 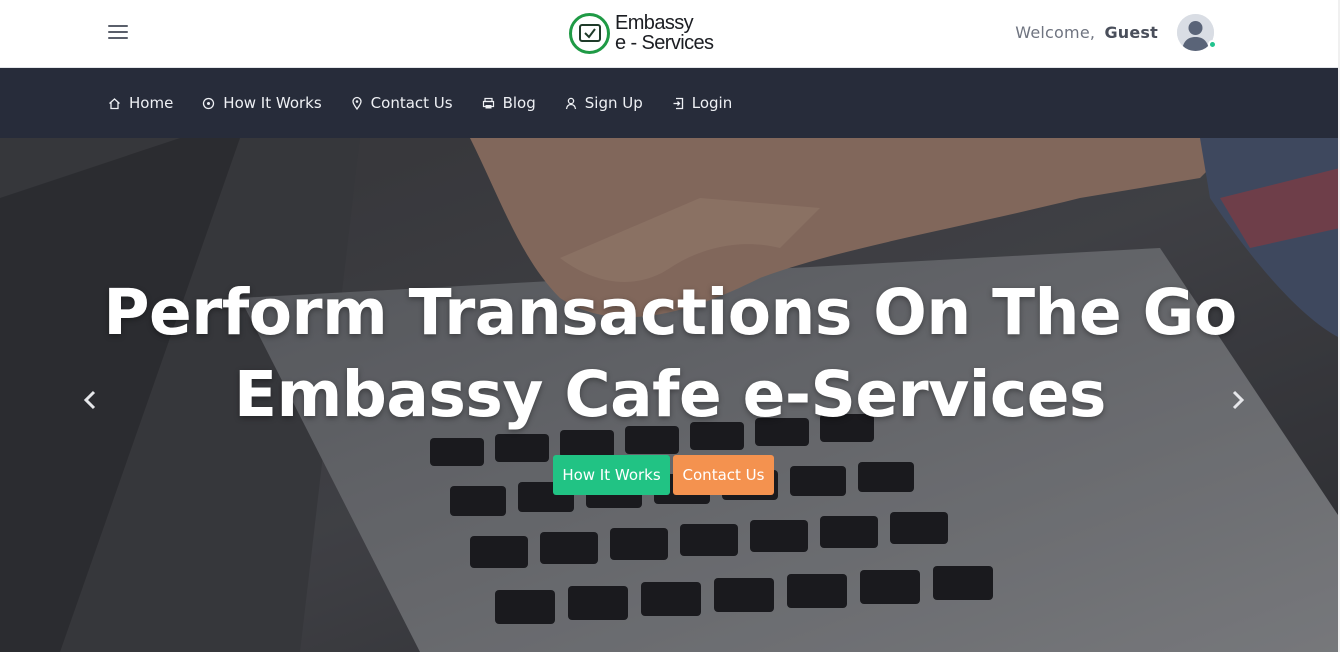 What do you see at coordinates (151, 103) in the screenshot?
I see `nav-label: Home` at bounding box center [151, 103].